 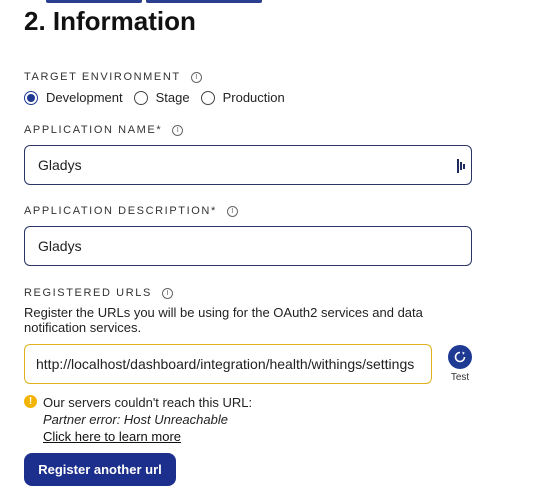 What do you see at coordinates (31, 97) in the screenshot?
I see `radio-button-checked` at bounding box center [31, 97].